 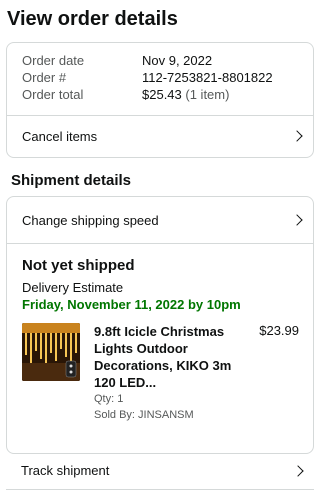 What do you see at coordinates (53, 60) in the screenshot?
I see `order-date-label: Order date` at bounding box center [53, 60].